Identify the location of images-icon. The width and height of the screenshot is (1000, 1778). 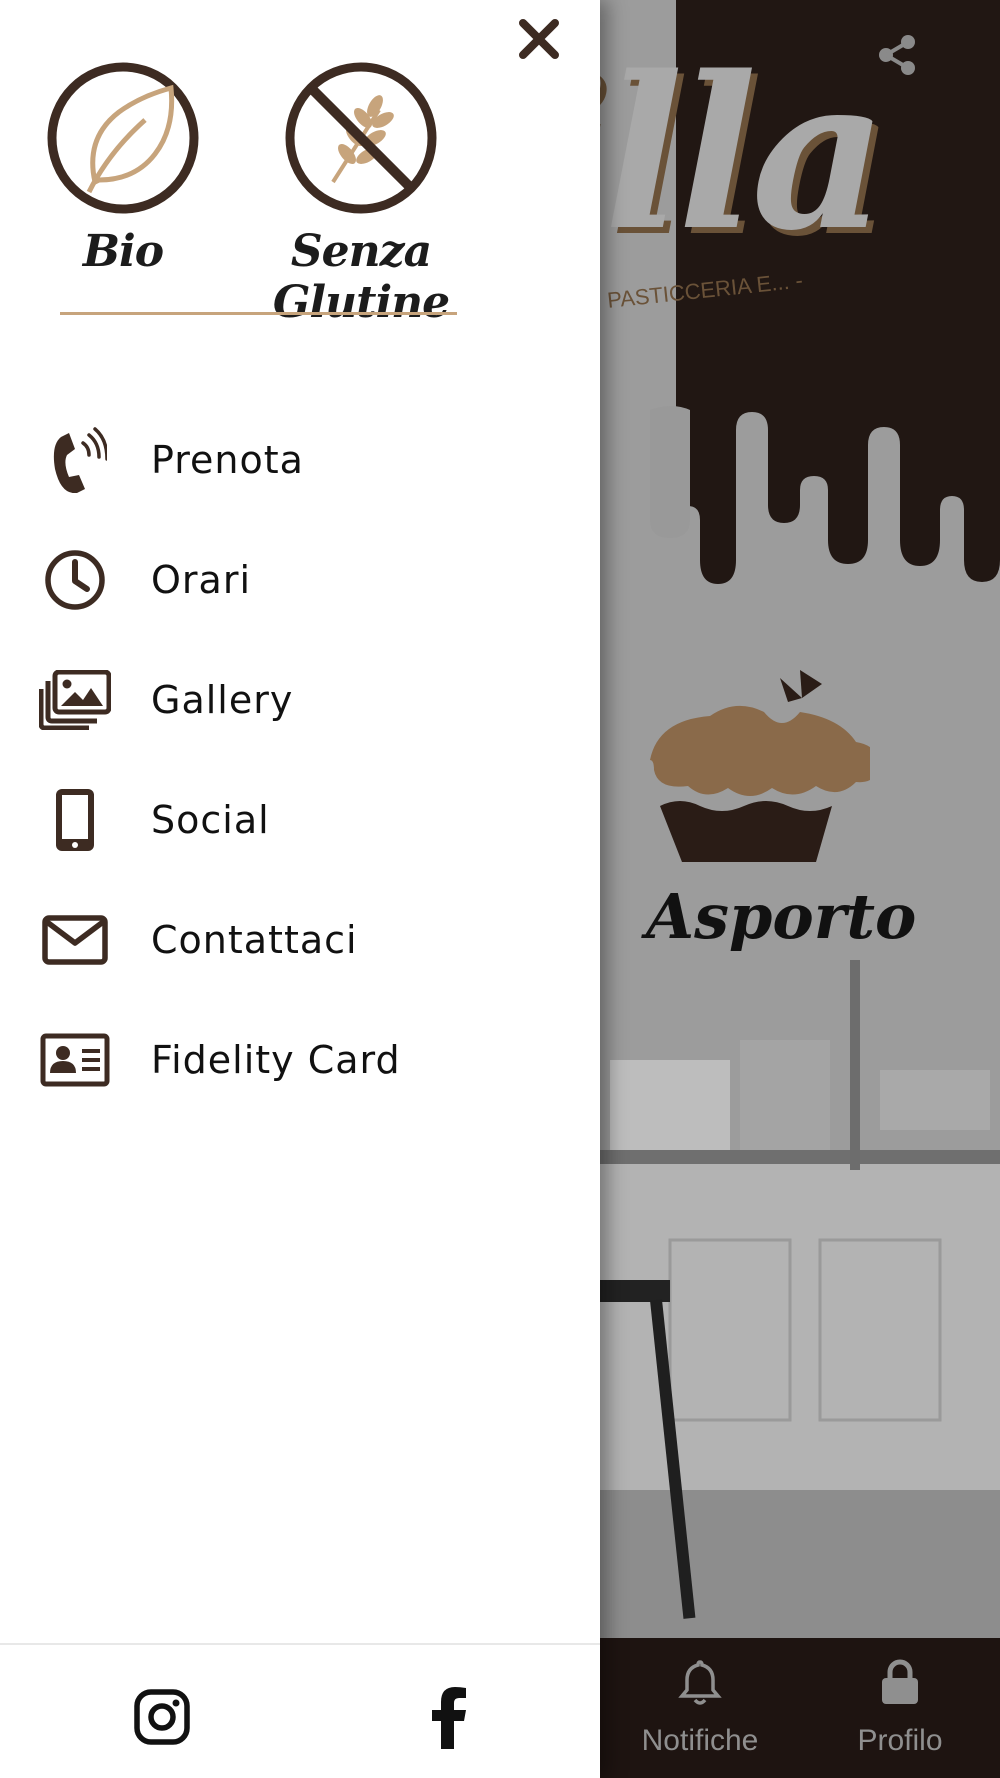
(75, 700).